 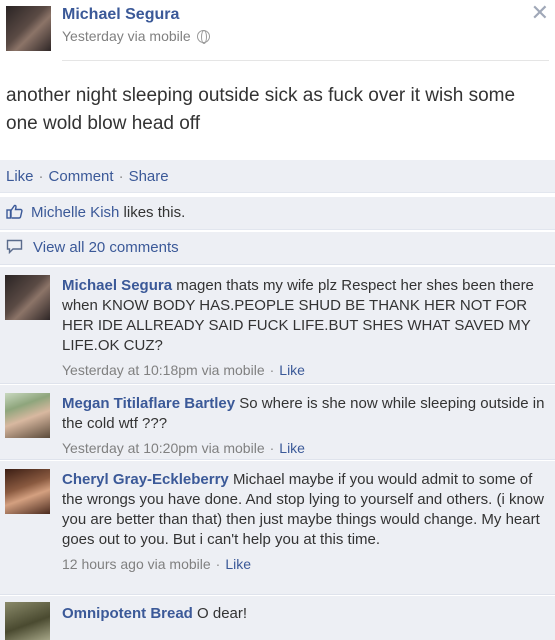 What do you see at coordinates (81, 176) in the screenshot?
I see `comment-link: Comment` at bounding box center [81, 176].